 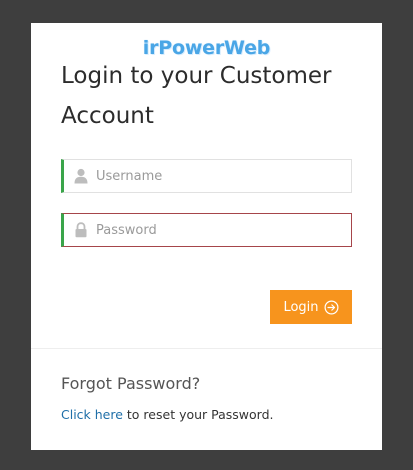 What do you see at coordinates (131, 383) in the screenshot?
I see `forgot-password-heading: Forgot Password?` at bounding box center [131, 383].